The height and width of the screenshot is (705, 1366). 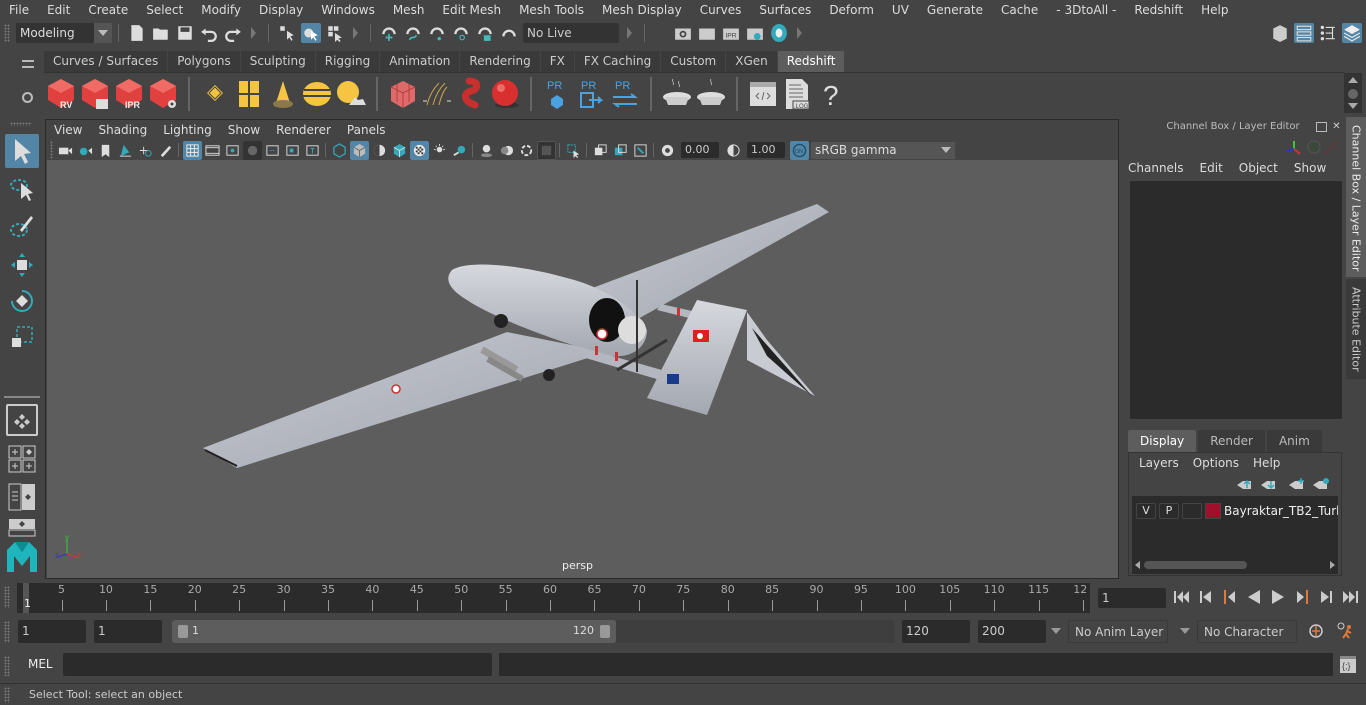 I want to click on attribute-editor-toggle-icon, so click(x=1304, y=33).